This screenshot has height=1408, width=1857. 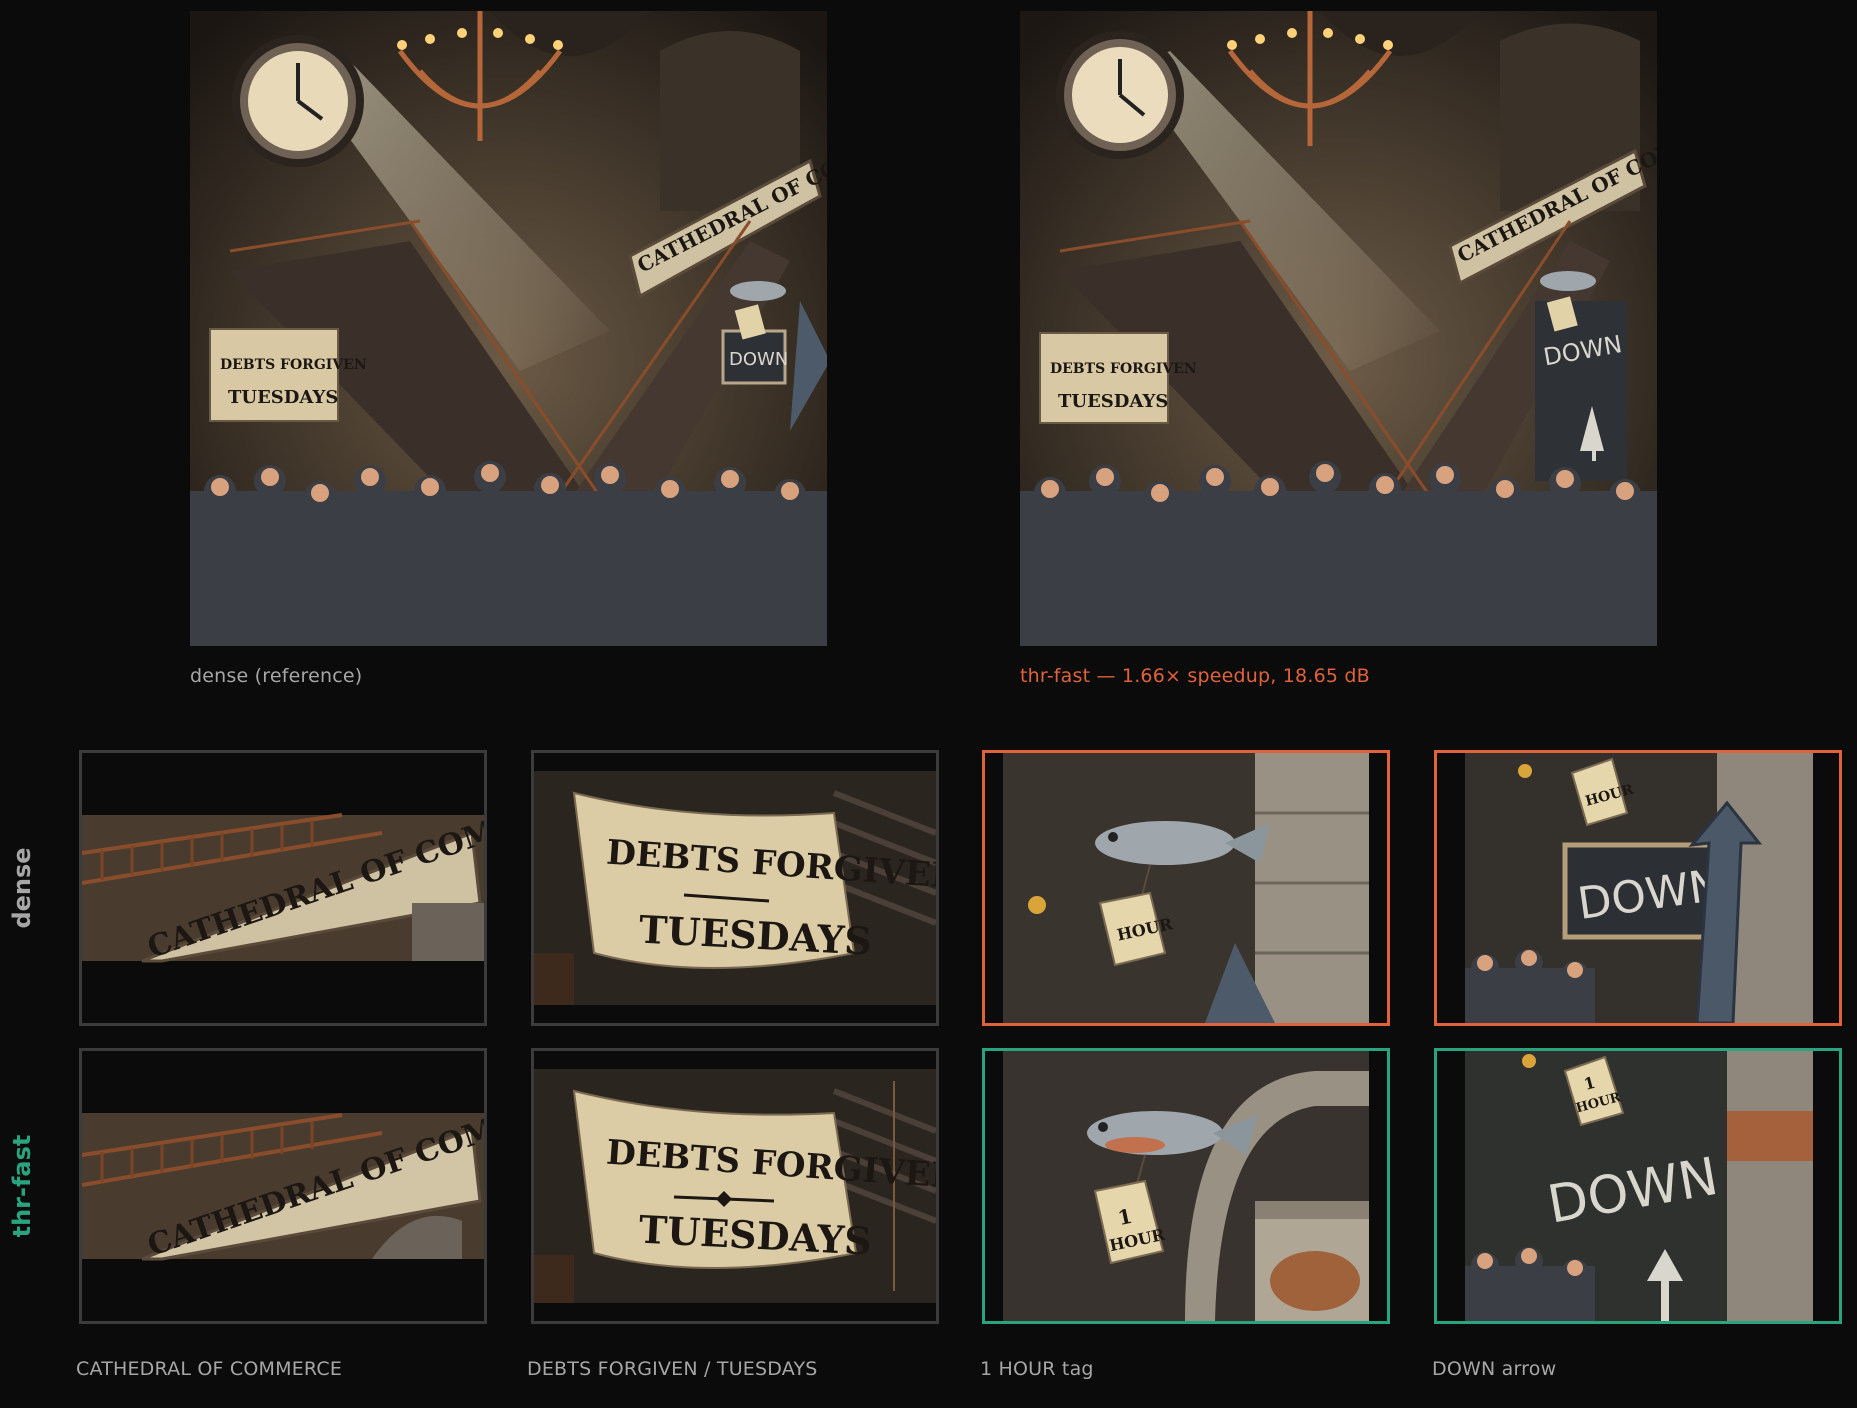 What do you see at coordinates (283, 1186) in the screenshot?
I see `crop-thr-cathedral: CATHEDRAL OF COMMERCE` at bounding box center [283, 1186].